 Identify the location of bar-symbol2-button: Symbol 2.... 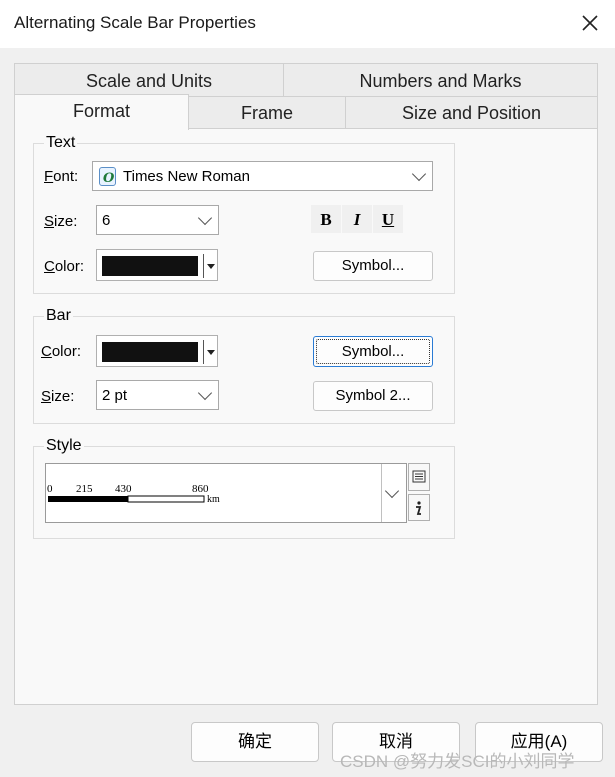
(373, 396).